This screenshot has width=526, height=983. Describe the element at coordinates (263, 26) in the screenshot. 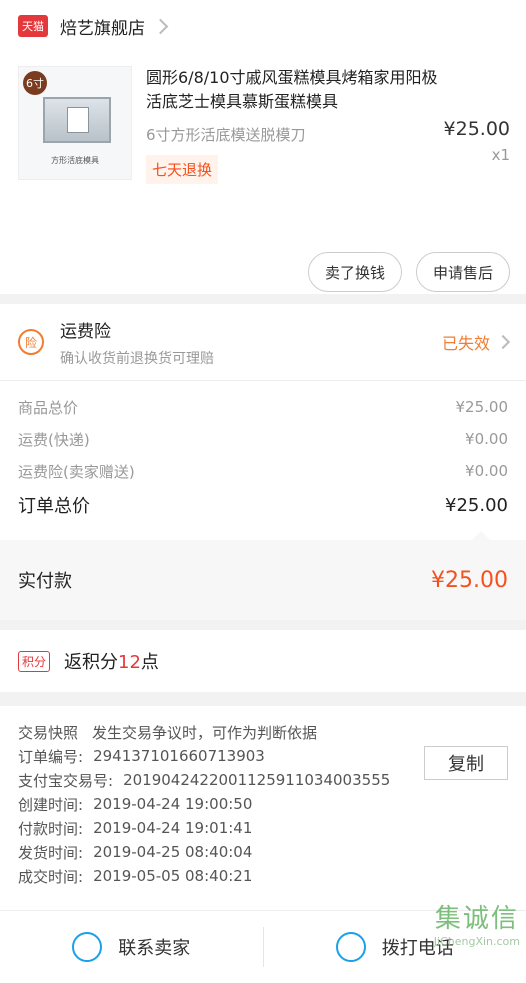

I see `shop-header: 天猫 焙艺旗舰店` at that location.